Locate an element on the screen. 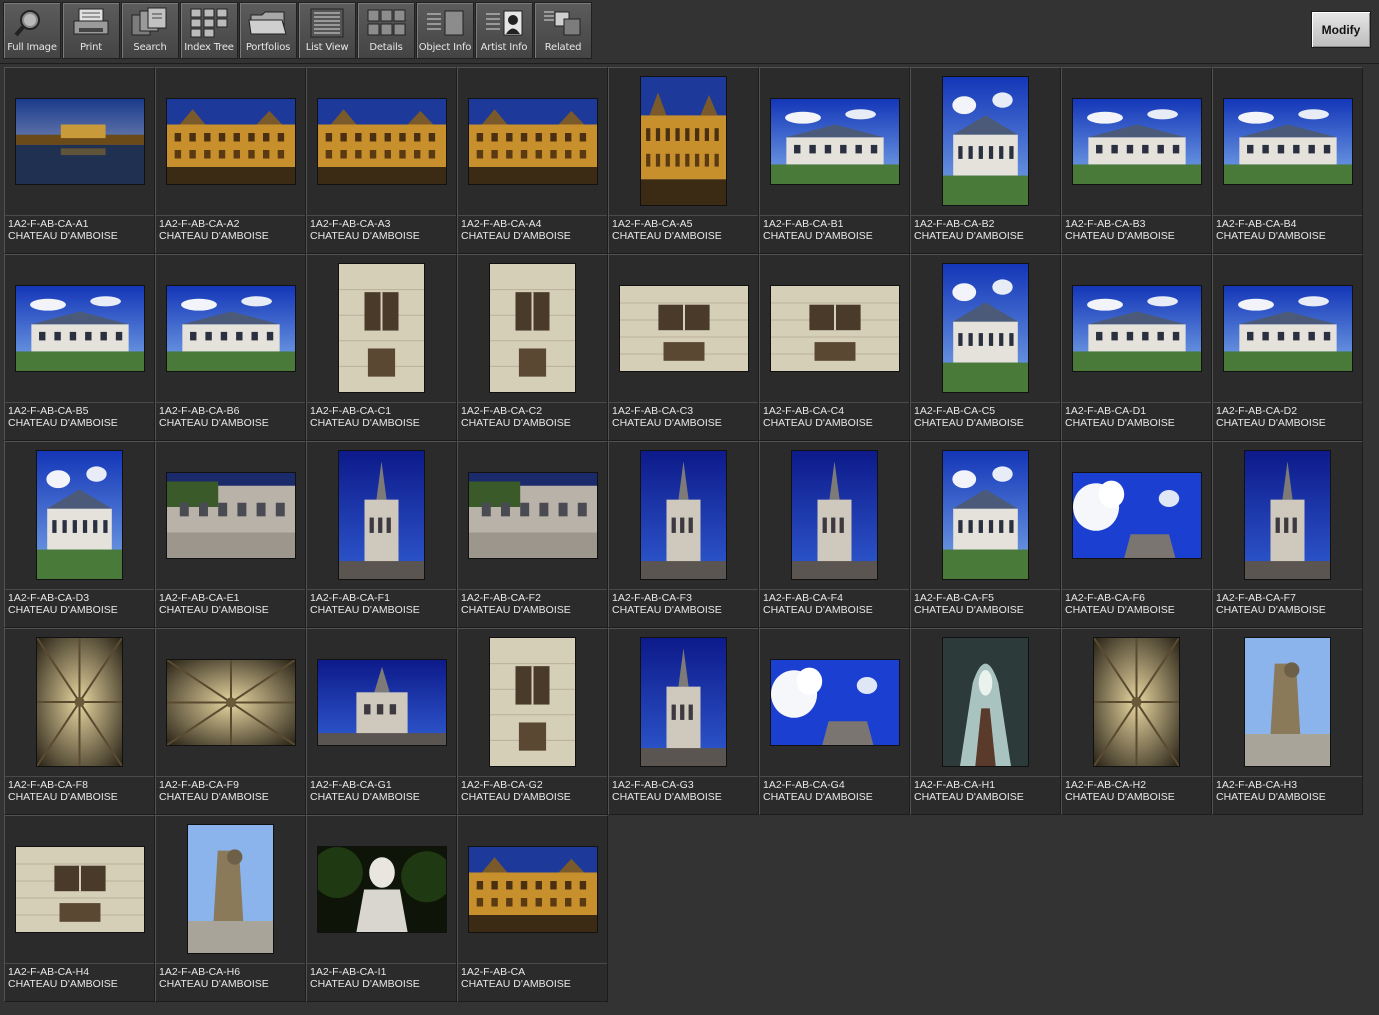 The height and width of the screenshot is (1015, 1379). thumbnail-card: 1A2-F-AB-CA-C5 CHATEAU D'AMBOISE is located at coordinates (985, 347).